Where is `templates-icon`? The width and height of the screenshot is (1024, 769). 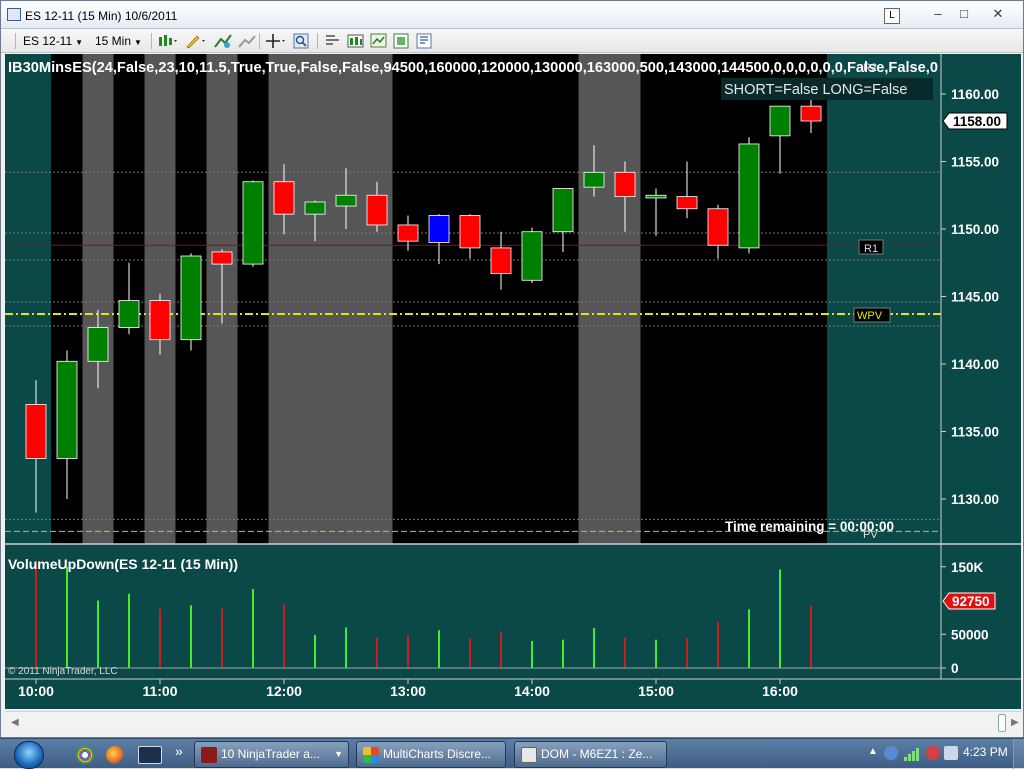 templates-icon is located at coordinates (424, 41).